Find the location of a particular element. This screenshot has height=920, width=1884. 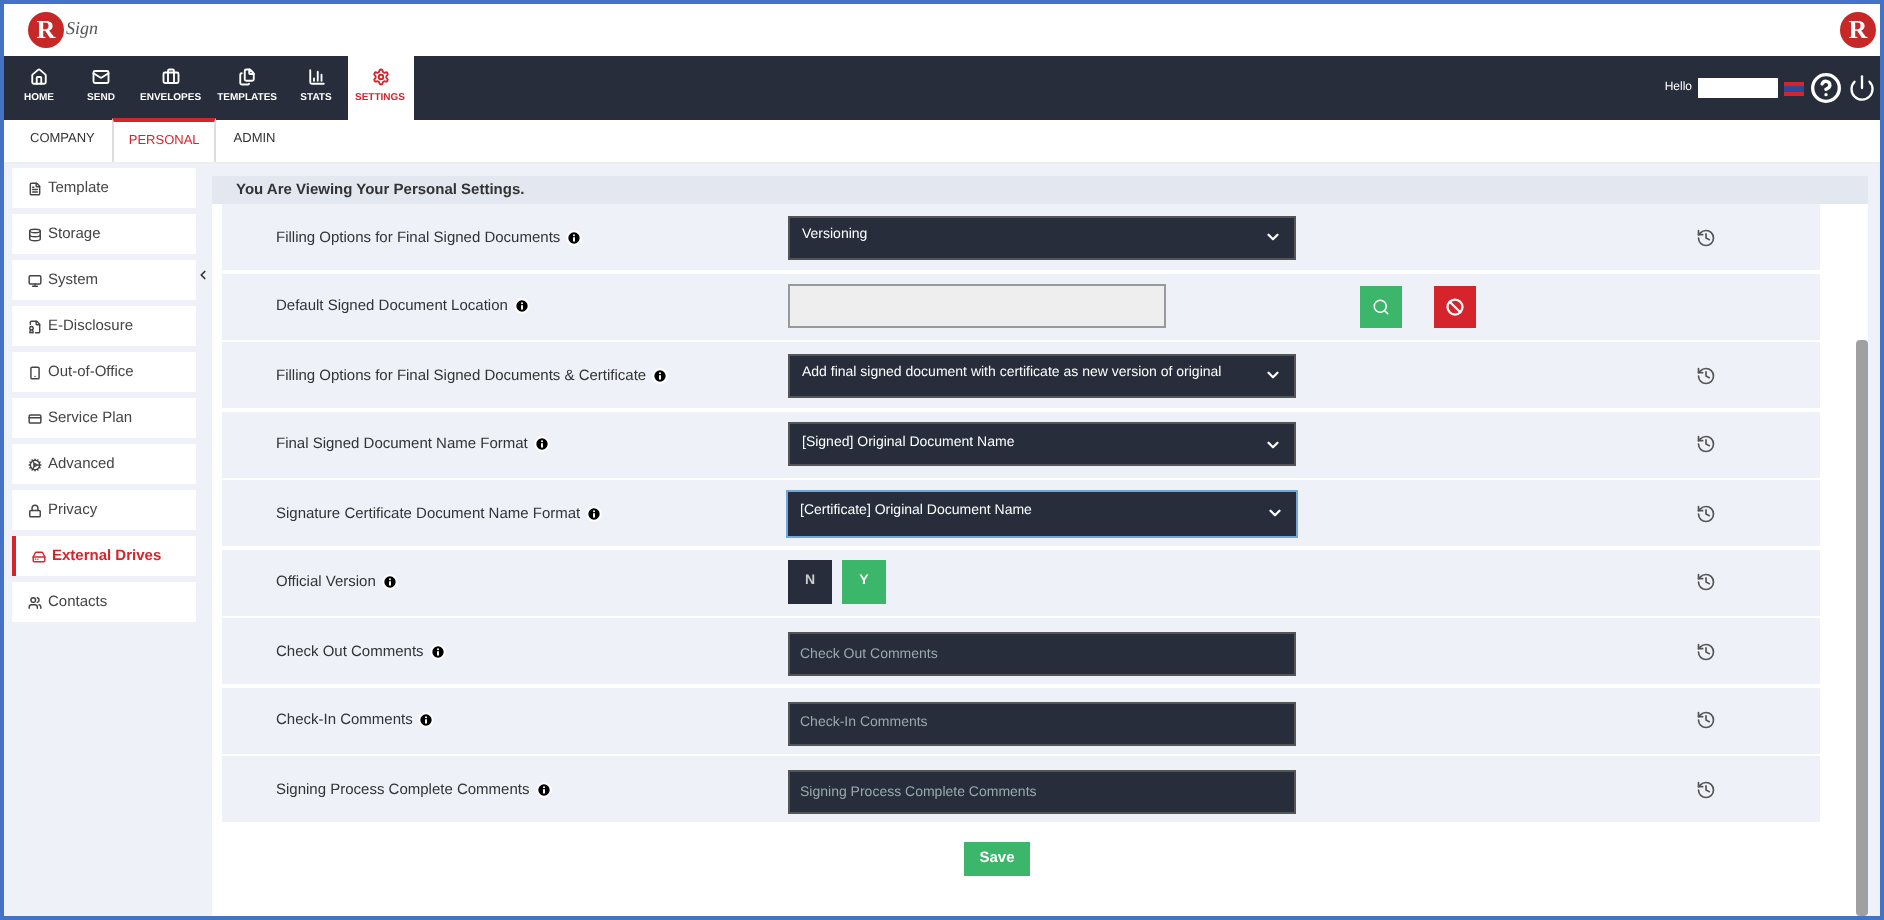

lock-icon is located at coordinates (35, 510).